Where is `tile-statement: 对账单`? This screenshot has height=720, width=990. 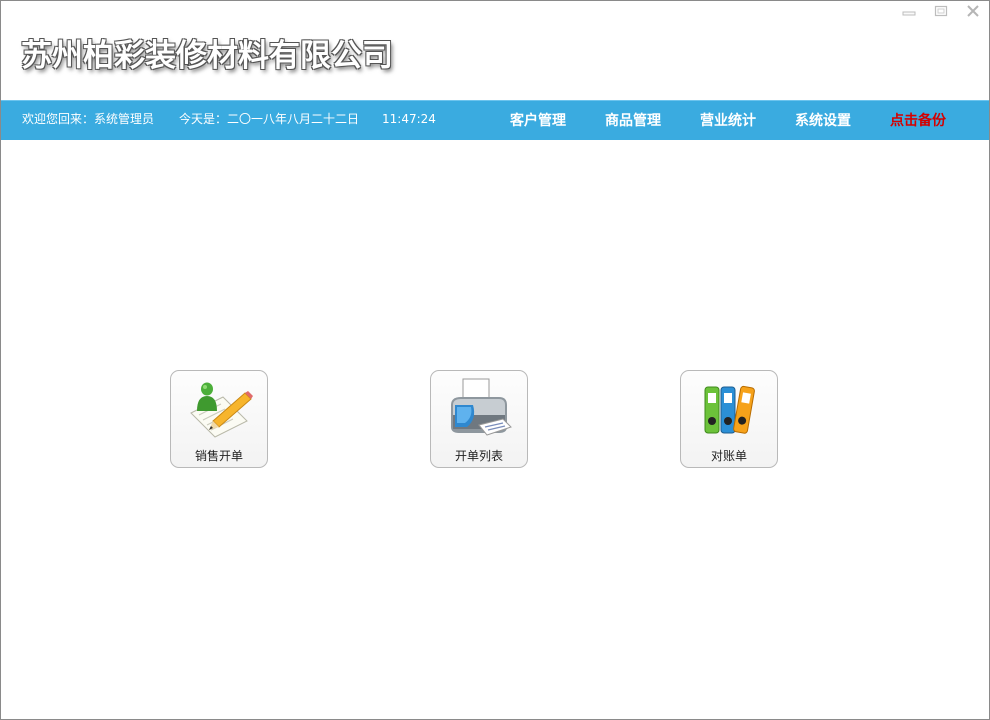
tile-statement: 对账单 is located at coordinates (729, 419).